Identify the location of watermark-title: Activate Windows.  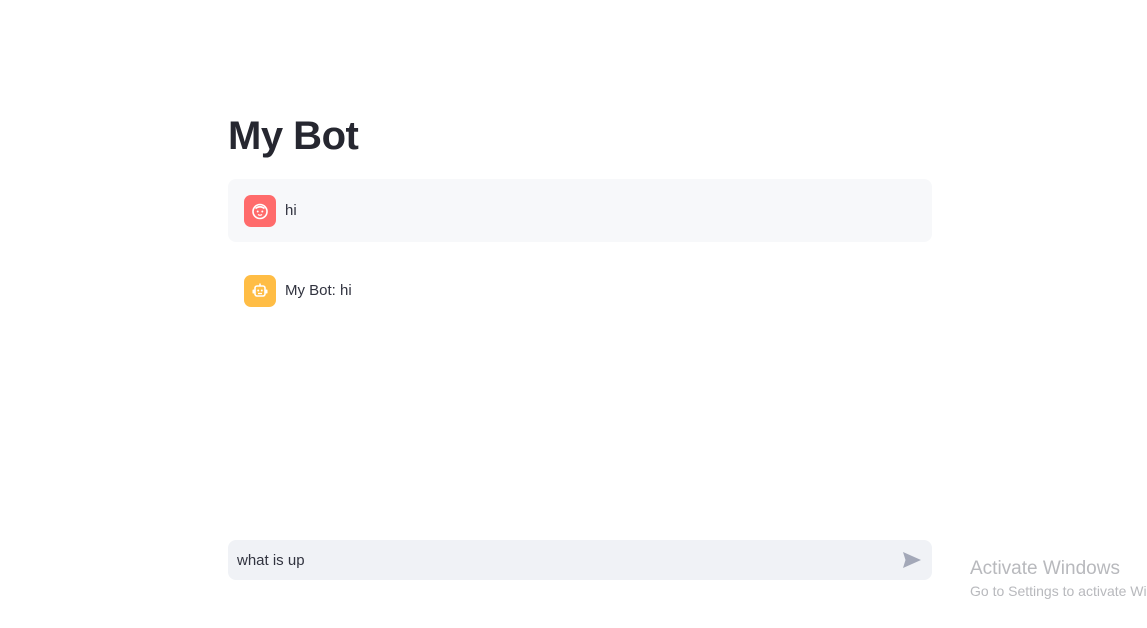
(1045, 568).